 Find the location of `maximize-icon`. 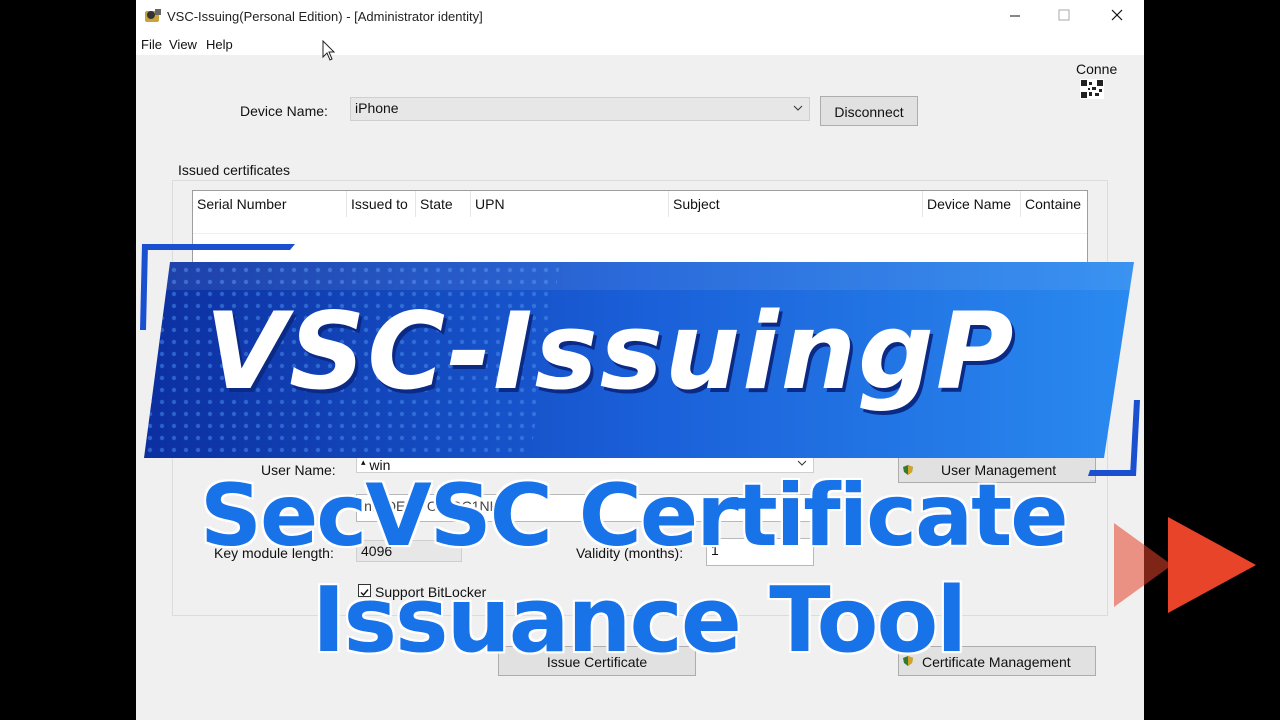

maximize-icon is located at coordinates (1064, 15).